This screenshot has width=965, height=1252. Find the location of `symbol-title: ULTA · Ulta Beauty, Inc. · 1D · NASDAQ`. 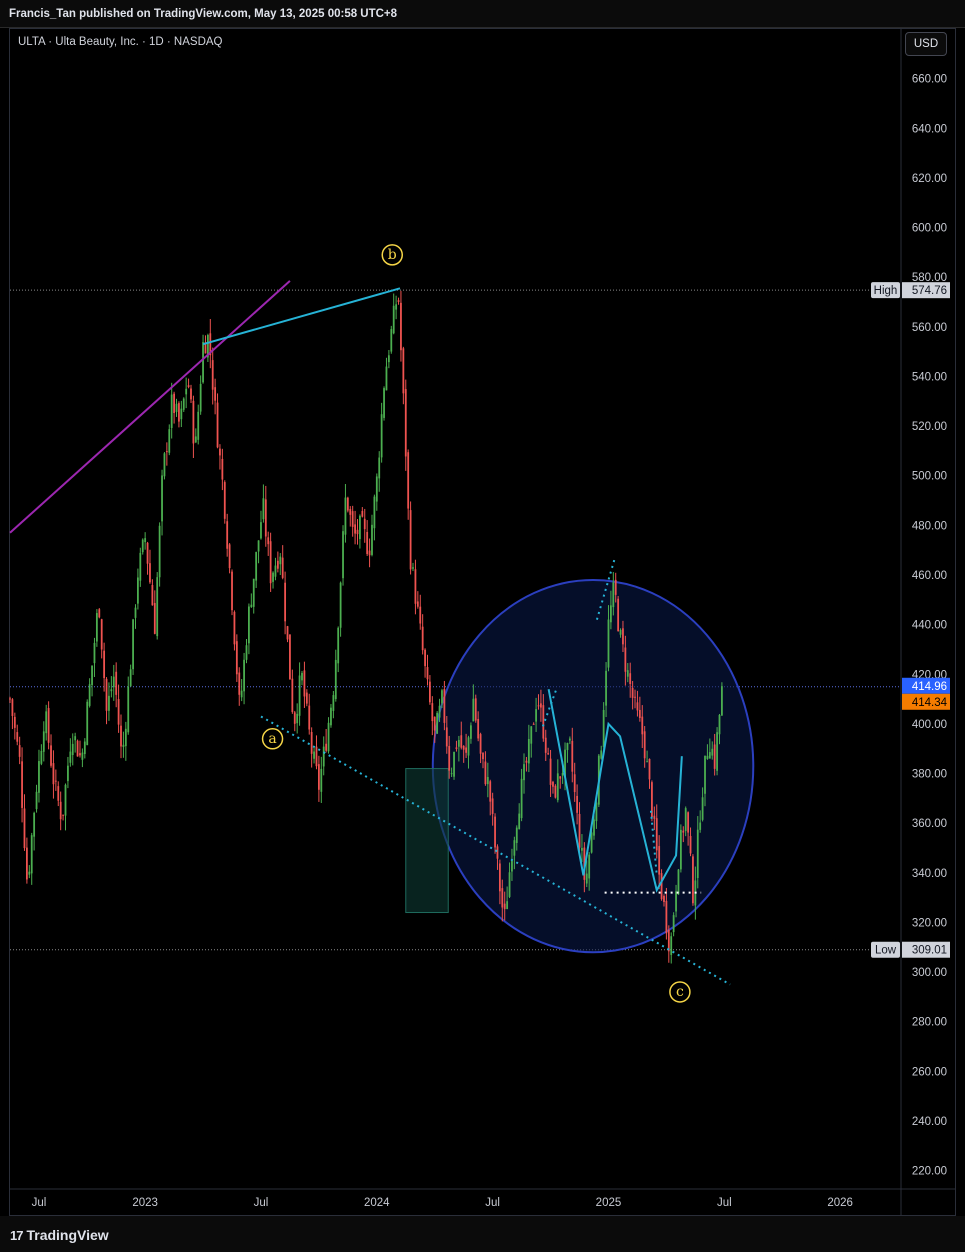

symbol-title: ULTA · Ulta Beauty, Inc. · 1D · NASDAQ is located at coordinates (120, 42).